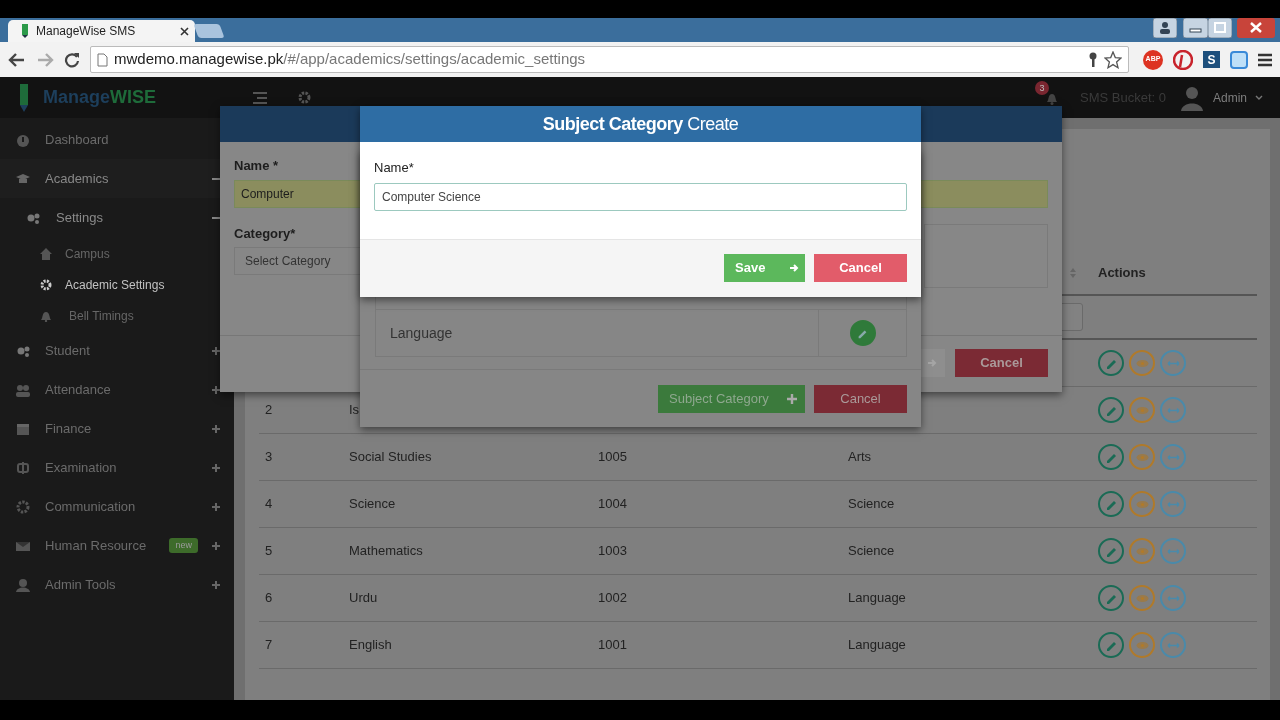 The height and width of the screenshot is (720, 1280). Describe the element at coordinates (23, 178) in the screenshot. I see `graduation-cap-icon` at that location.